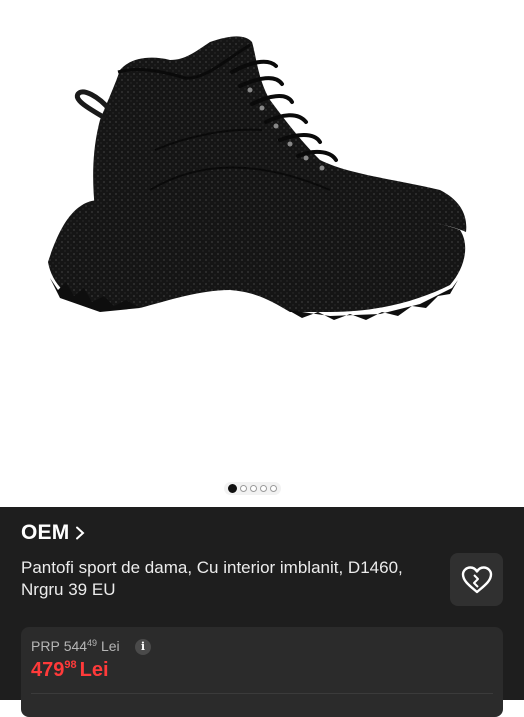 Image resolution: width=524 pixels, height=717 pixels. What do you see at coordinates (70, 665) in the screenshot?
I see `price-decimals: 98` at bounding box center [70, 665].